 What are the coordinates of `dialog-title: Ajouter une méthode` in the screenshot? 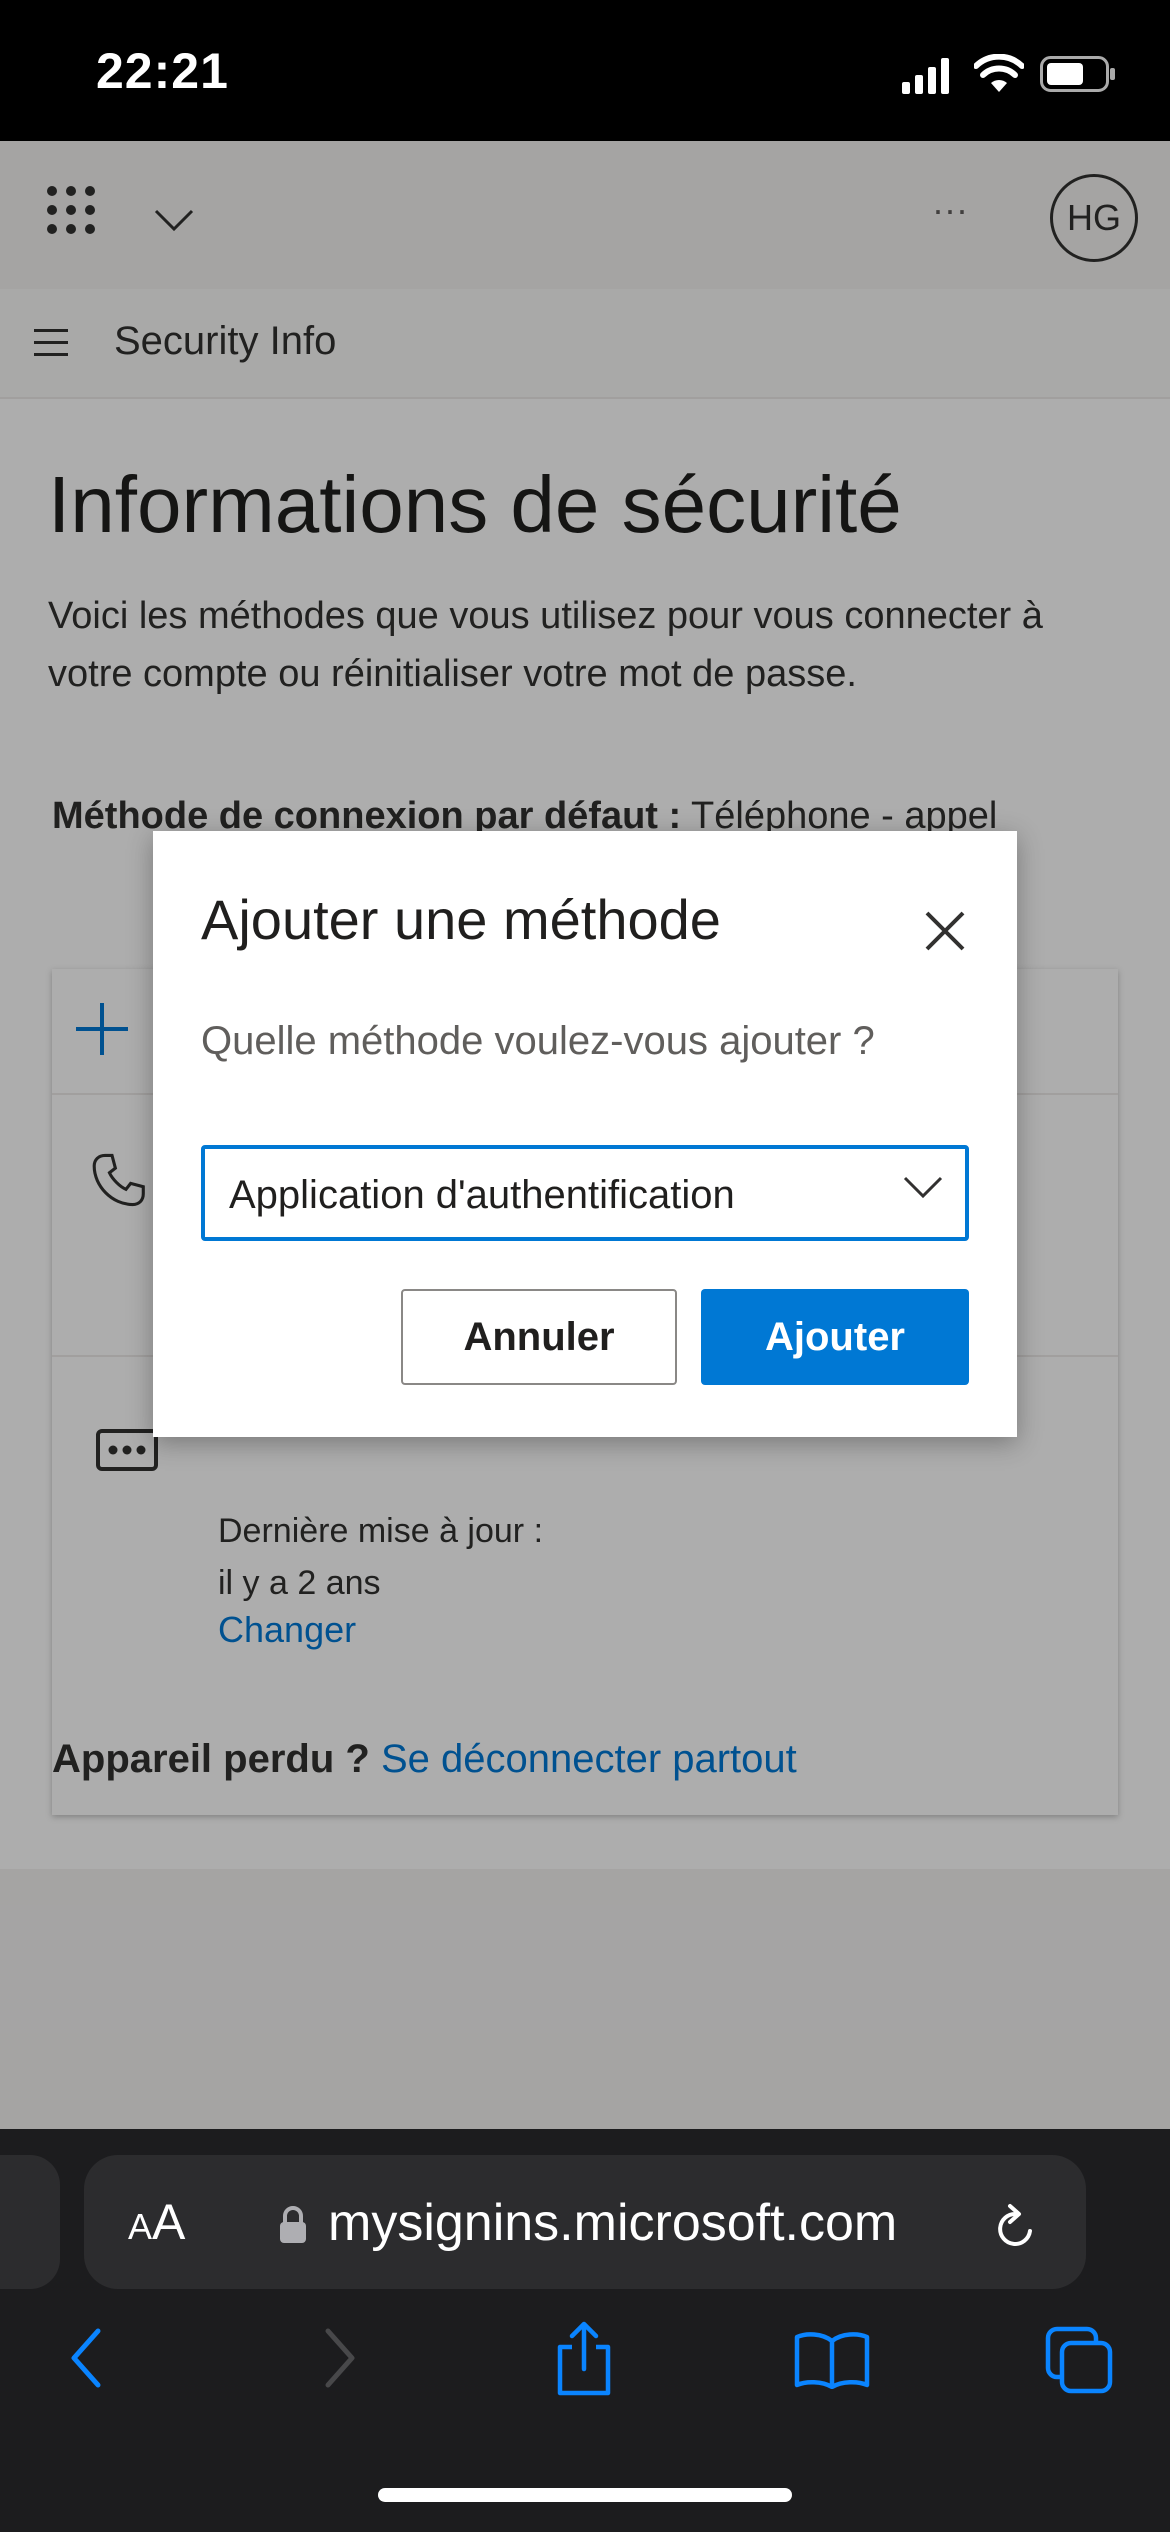 It's located at (461, 919).